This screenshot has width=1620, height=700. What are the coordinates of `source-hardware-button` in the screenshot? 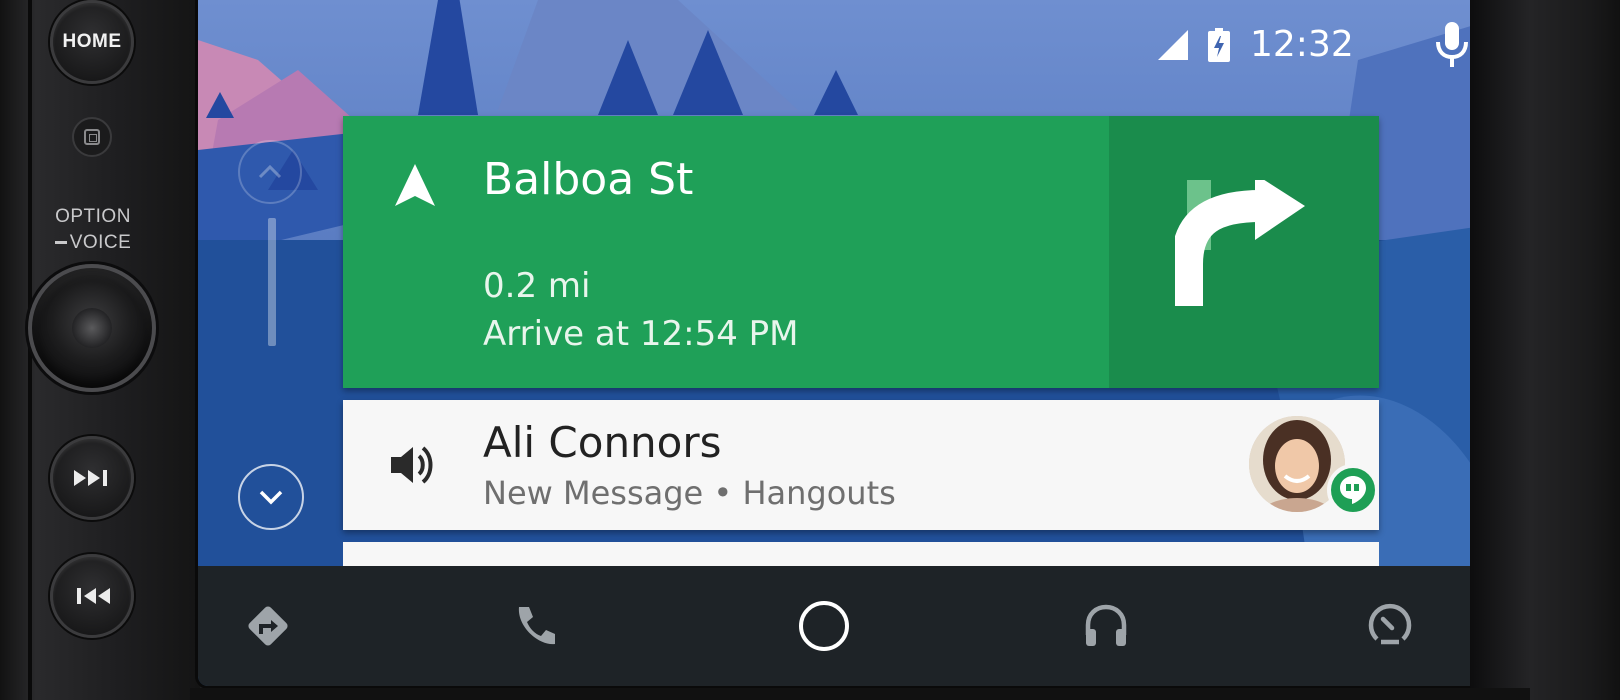 It's located at (92, 137).